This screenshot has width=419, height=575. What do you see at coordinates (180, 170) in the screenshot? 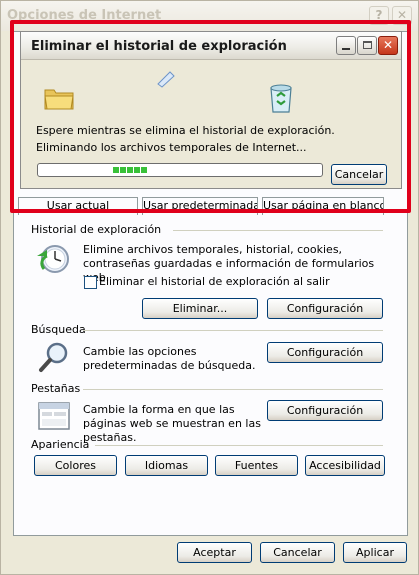
I see `delete-progress-bar` at bounding box center [180, 170].